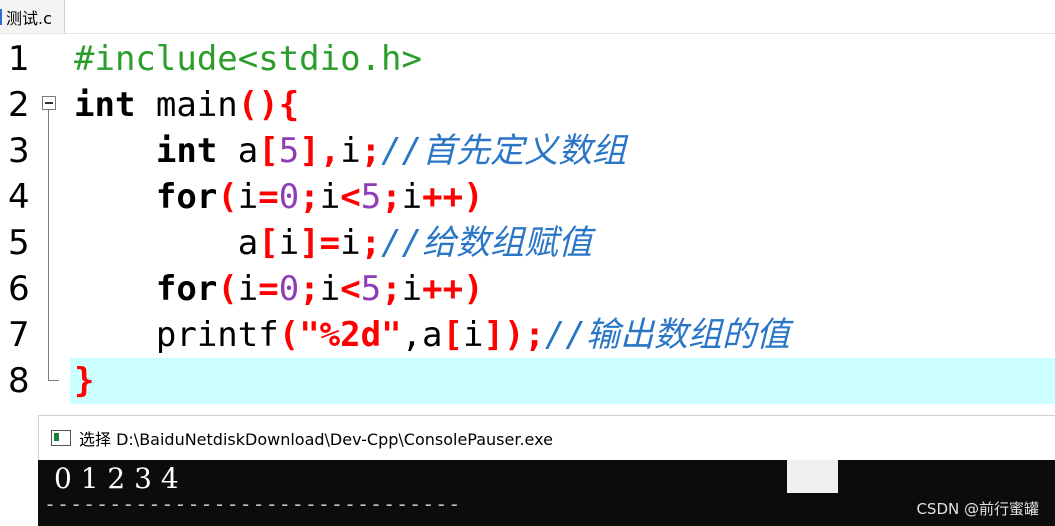  I want to click on line-number: 7, so click(19, 335).